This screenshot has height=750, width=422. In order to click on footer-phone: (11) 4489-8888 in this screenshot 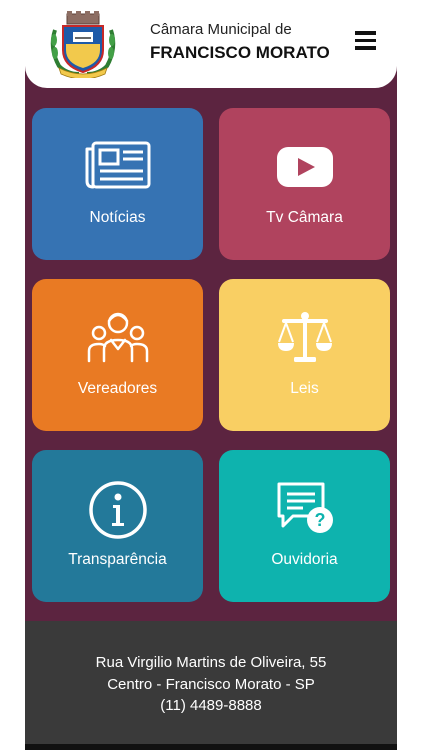, I will do `click(211, 705)`.